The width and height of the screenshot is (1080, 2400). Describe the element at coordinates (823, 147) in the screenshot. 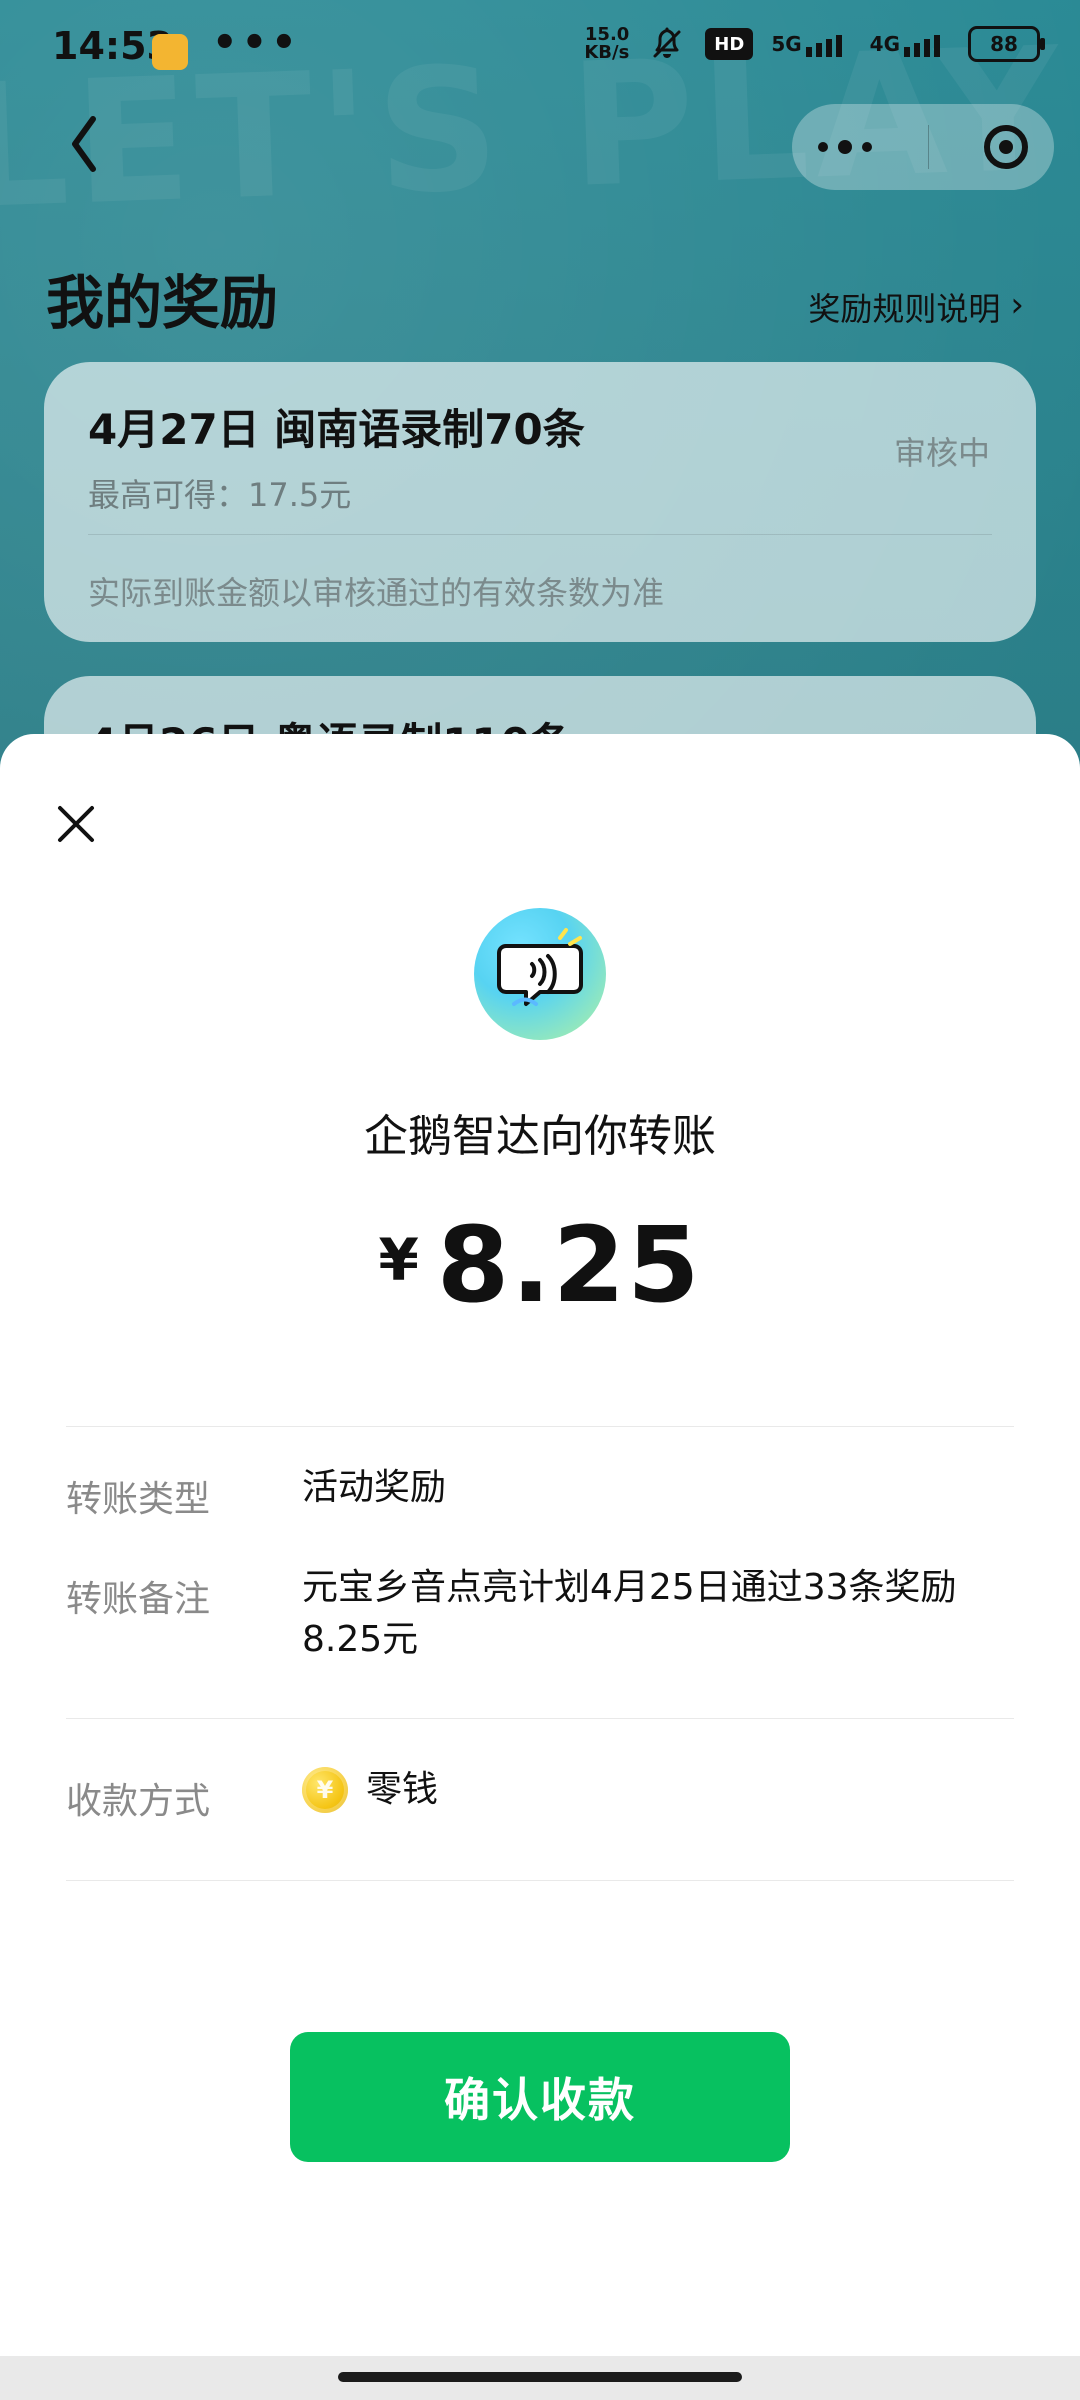

I see `more-dot-left` at that location.